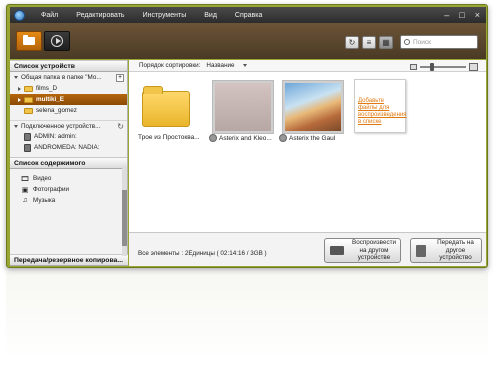 Image resolution: width=500 pixels, height=368 pixels. What do you see at coordinates (68, 178) in the screenshot?
I see `content-item-video: 🎞 Видео` at bounding box center [68, 178].